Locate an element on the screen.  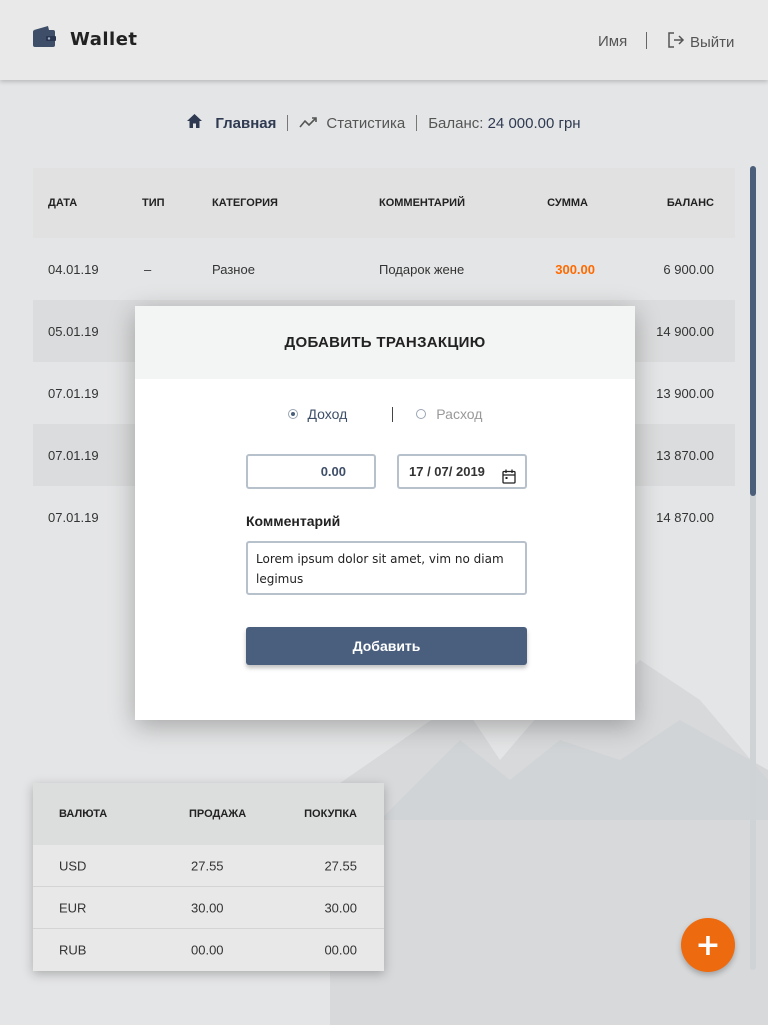
radio-income: Доход is located at coordinates (317, 414).